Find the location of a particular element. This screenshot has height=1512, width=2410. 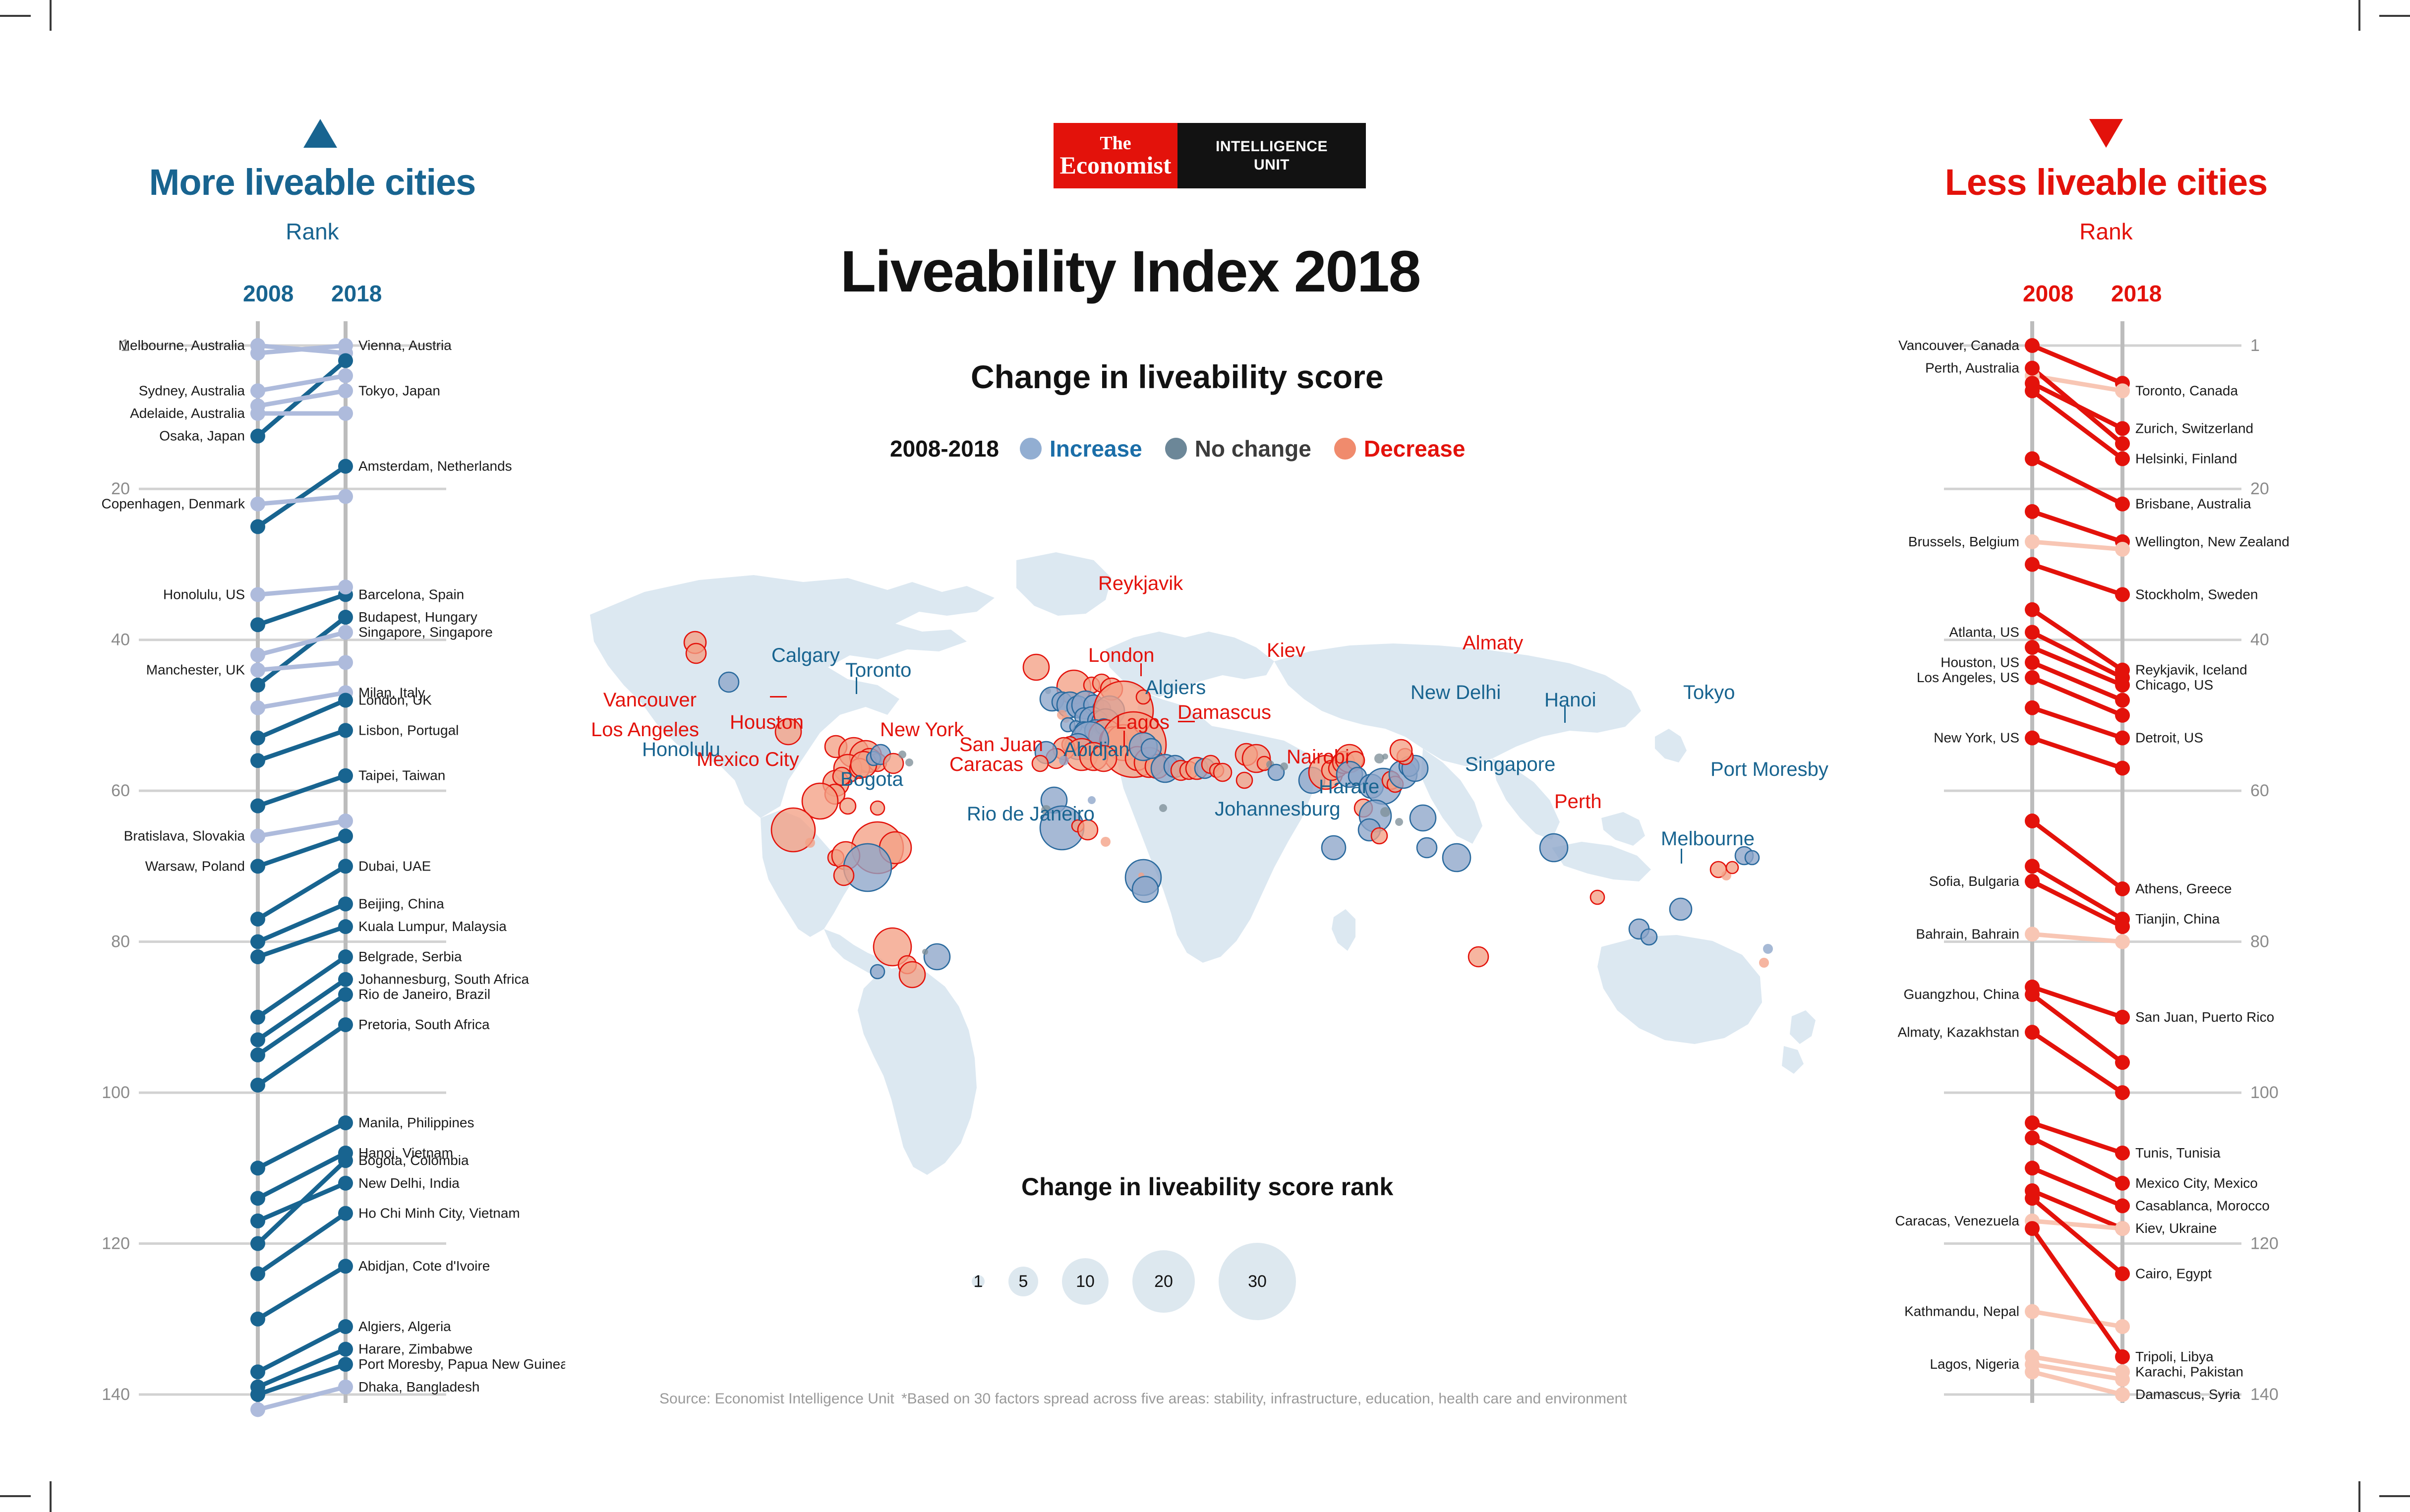

map-city-label: Bogota is located at coordinates (871, 779).